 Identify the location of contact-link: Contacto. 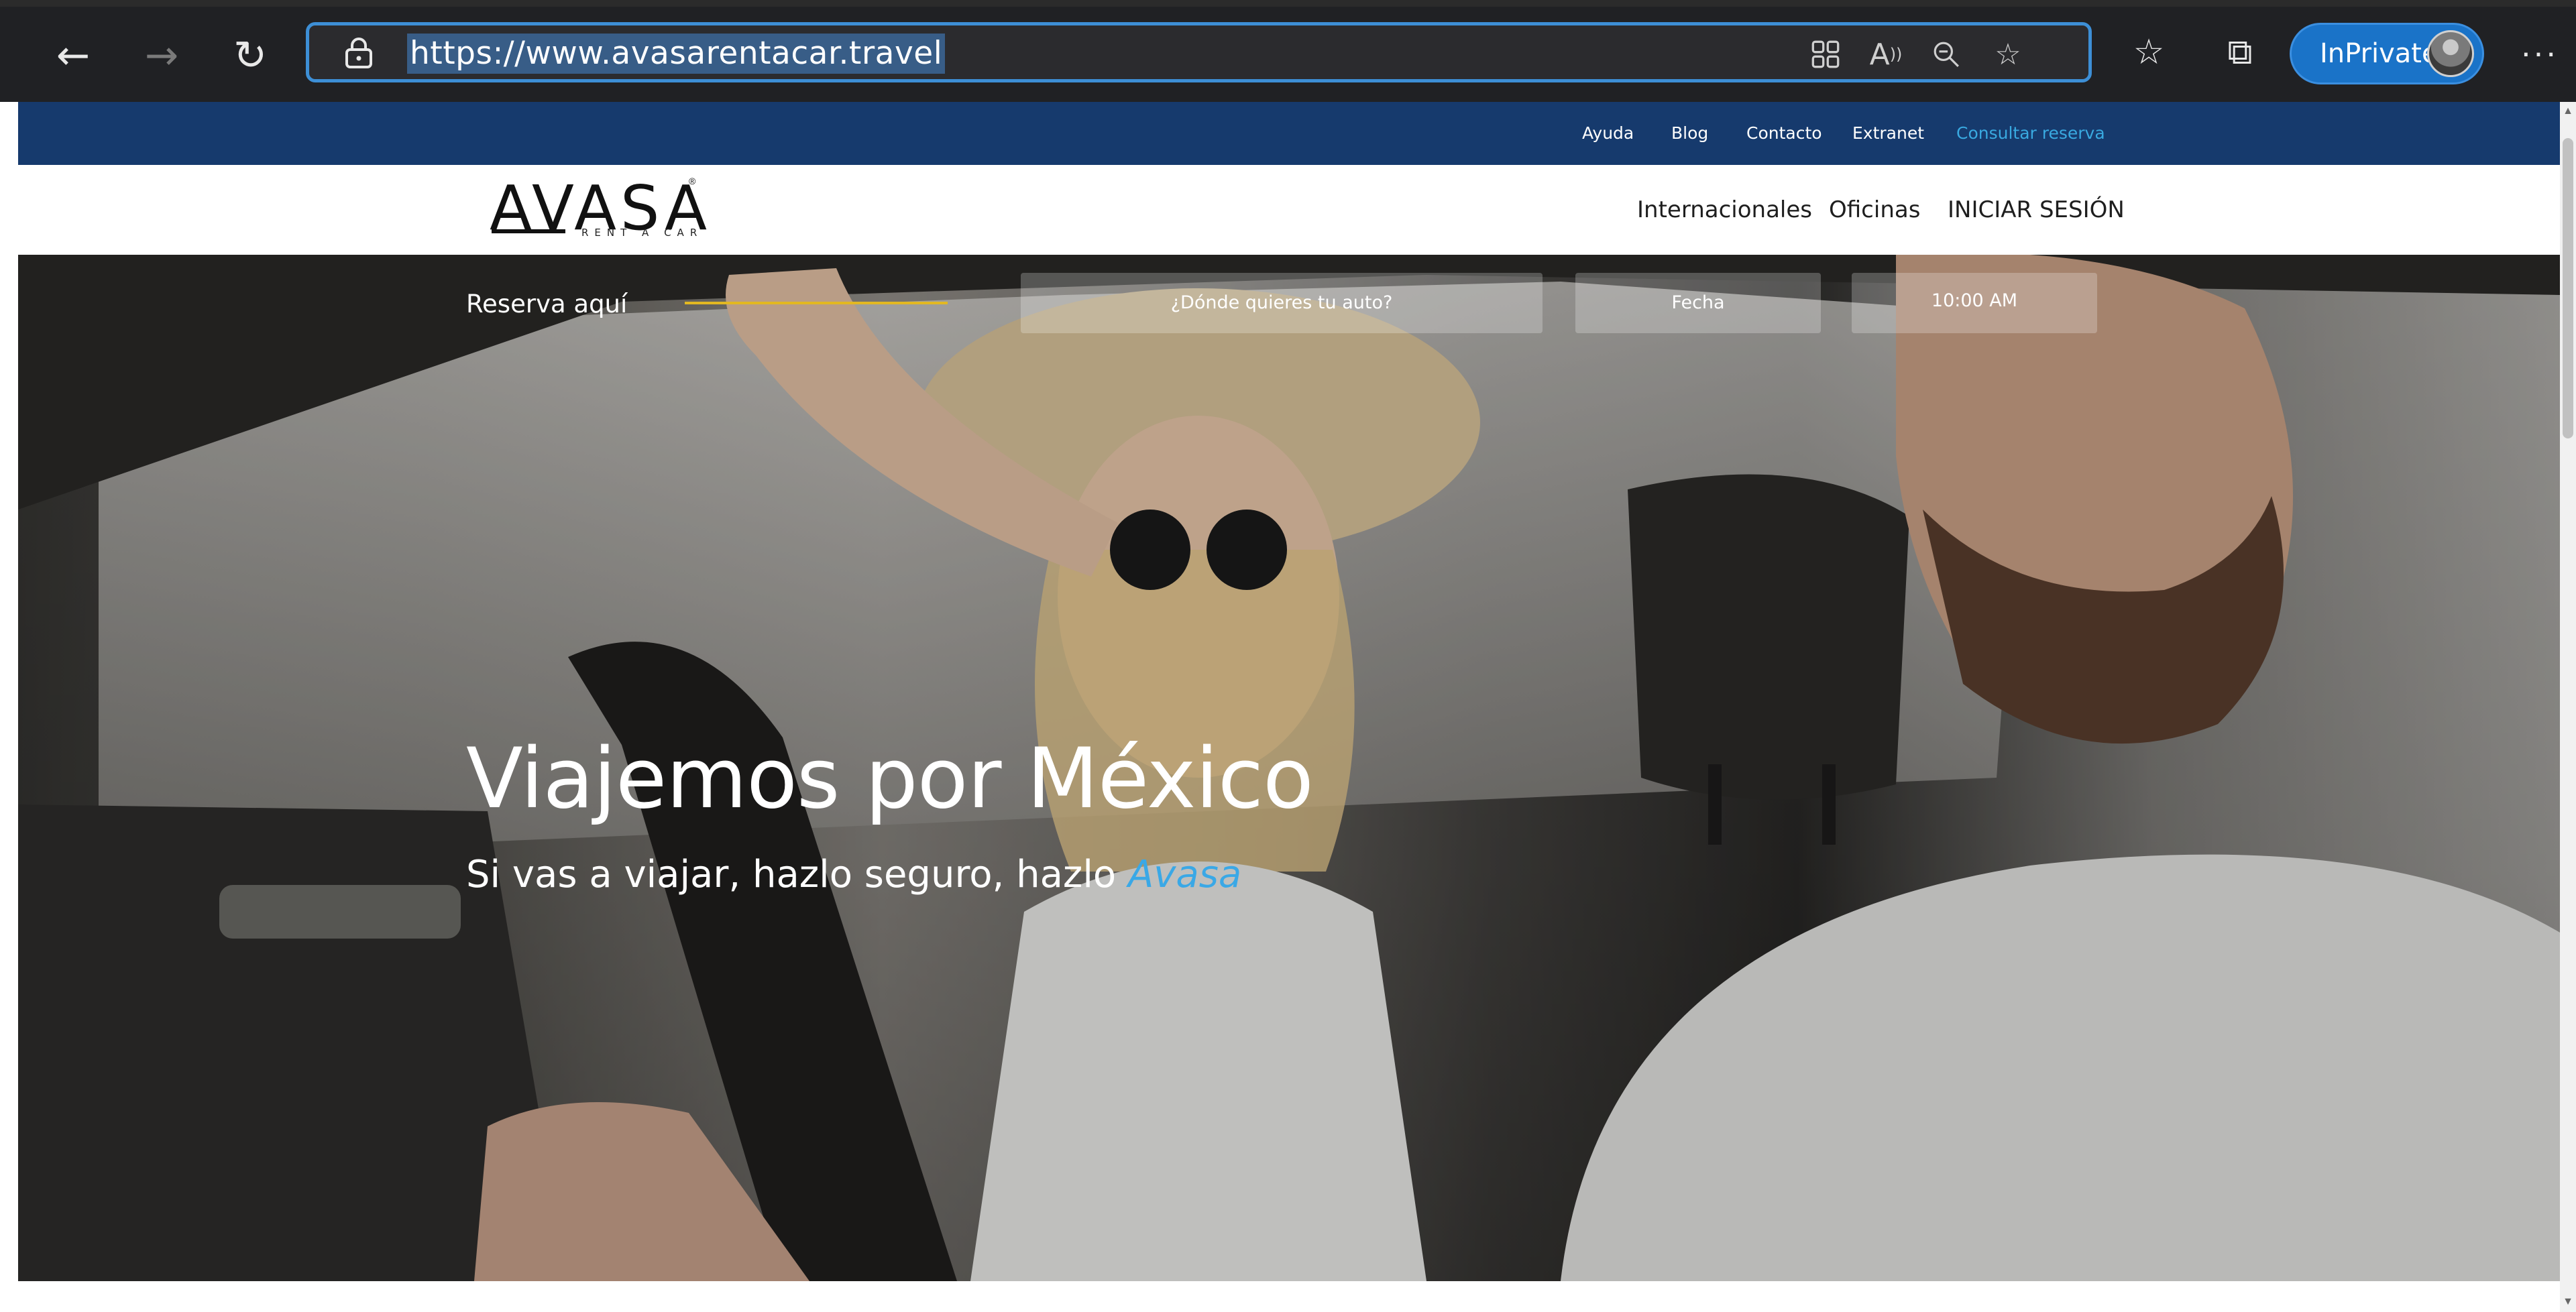
(1784, 133).